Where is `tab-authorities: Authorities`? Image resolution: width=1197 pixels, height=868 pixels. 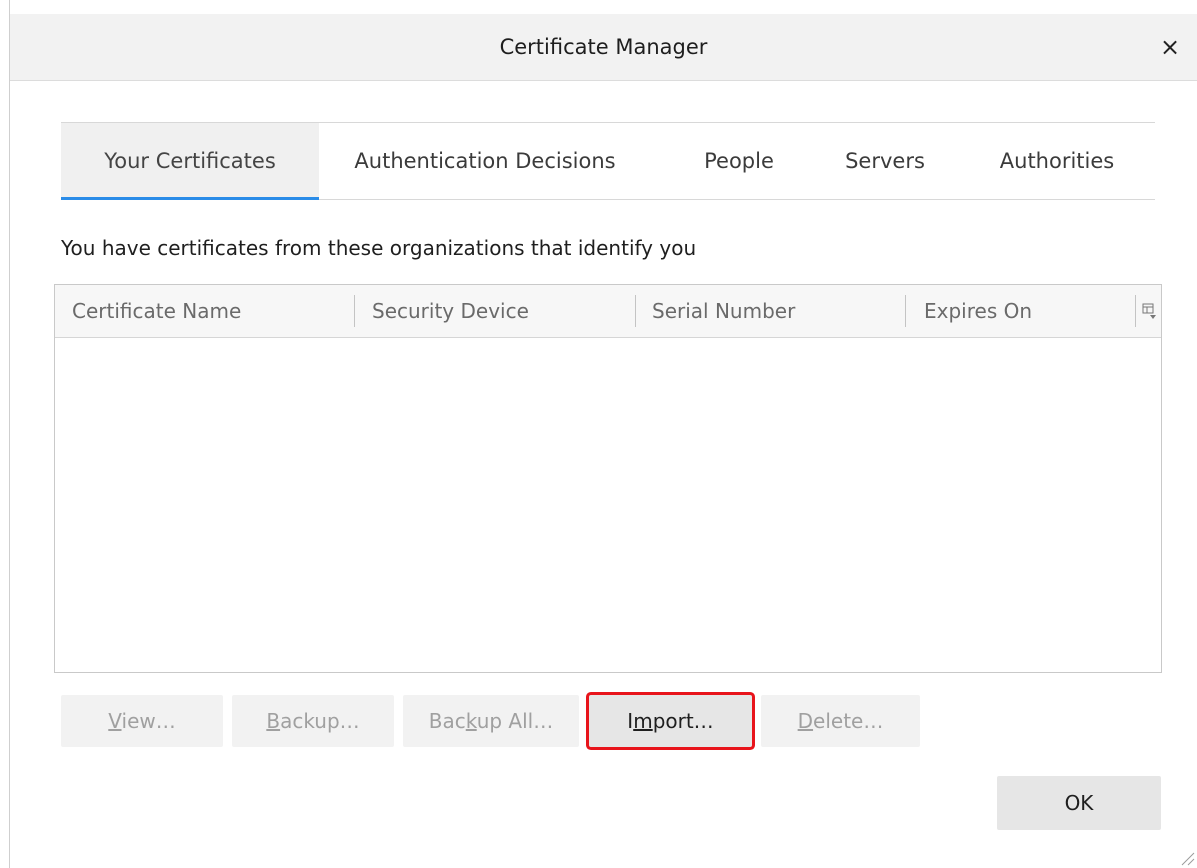
tab-authorities: Authorities is located at coordinates (1057, 161).